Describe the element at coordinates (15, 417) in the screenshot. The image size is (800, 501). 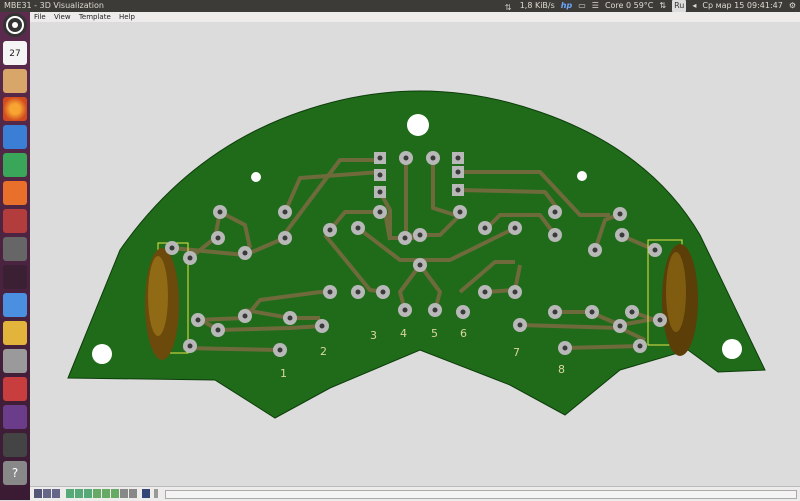
I see `app-icon` at that location.